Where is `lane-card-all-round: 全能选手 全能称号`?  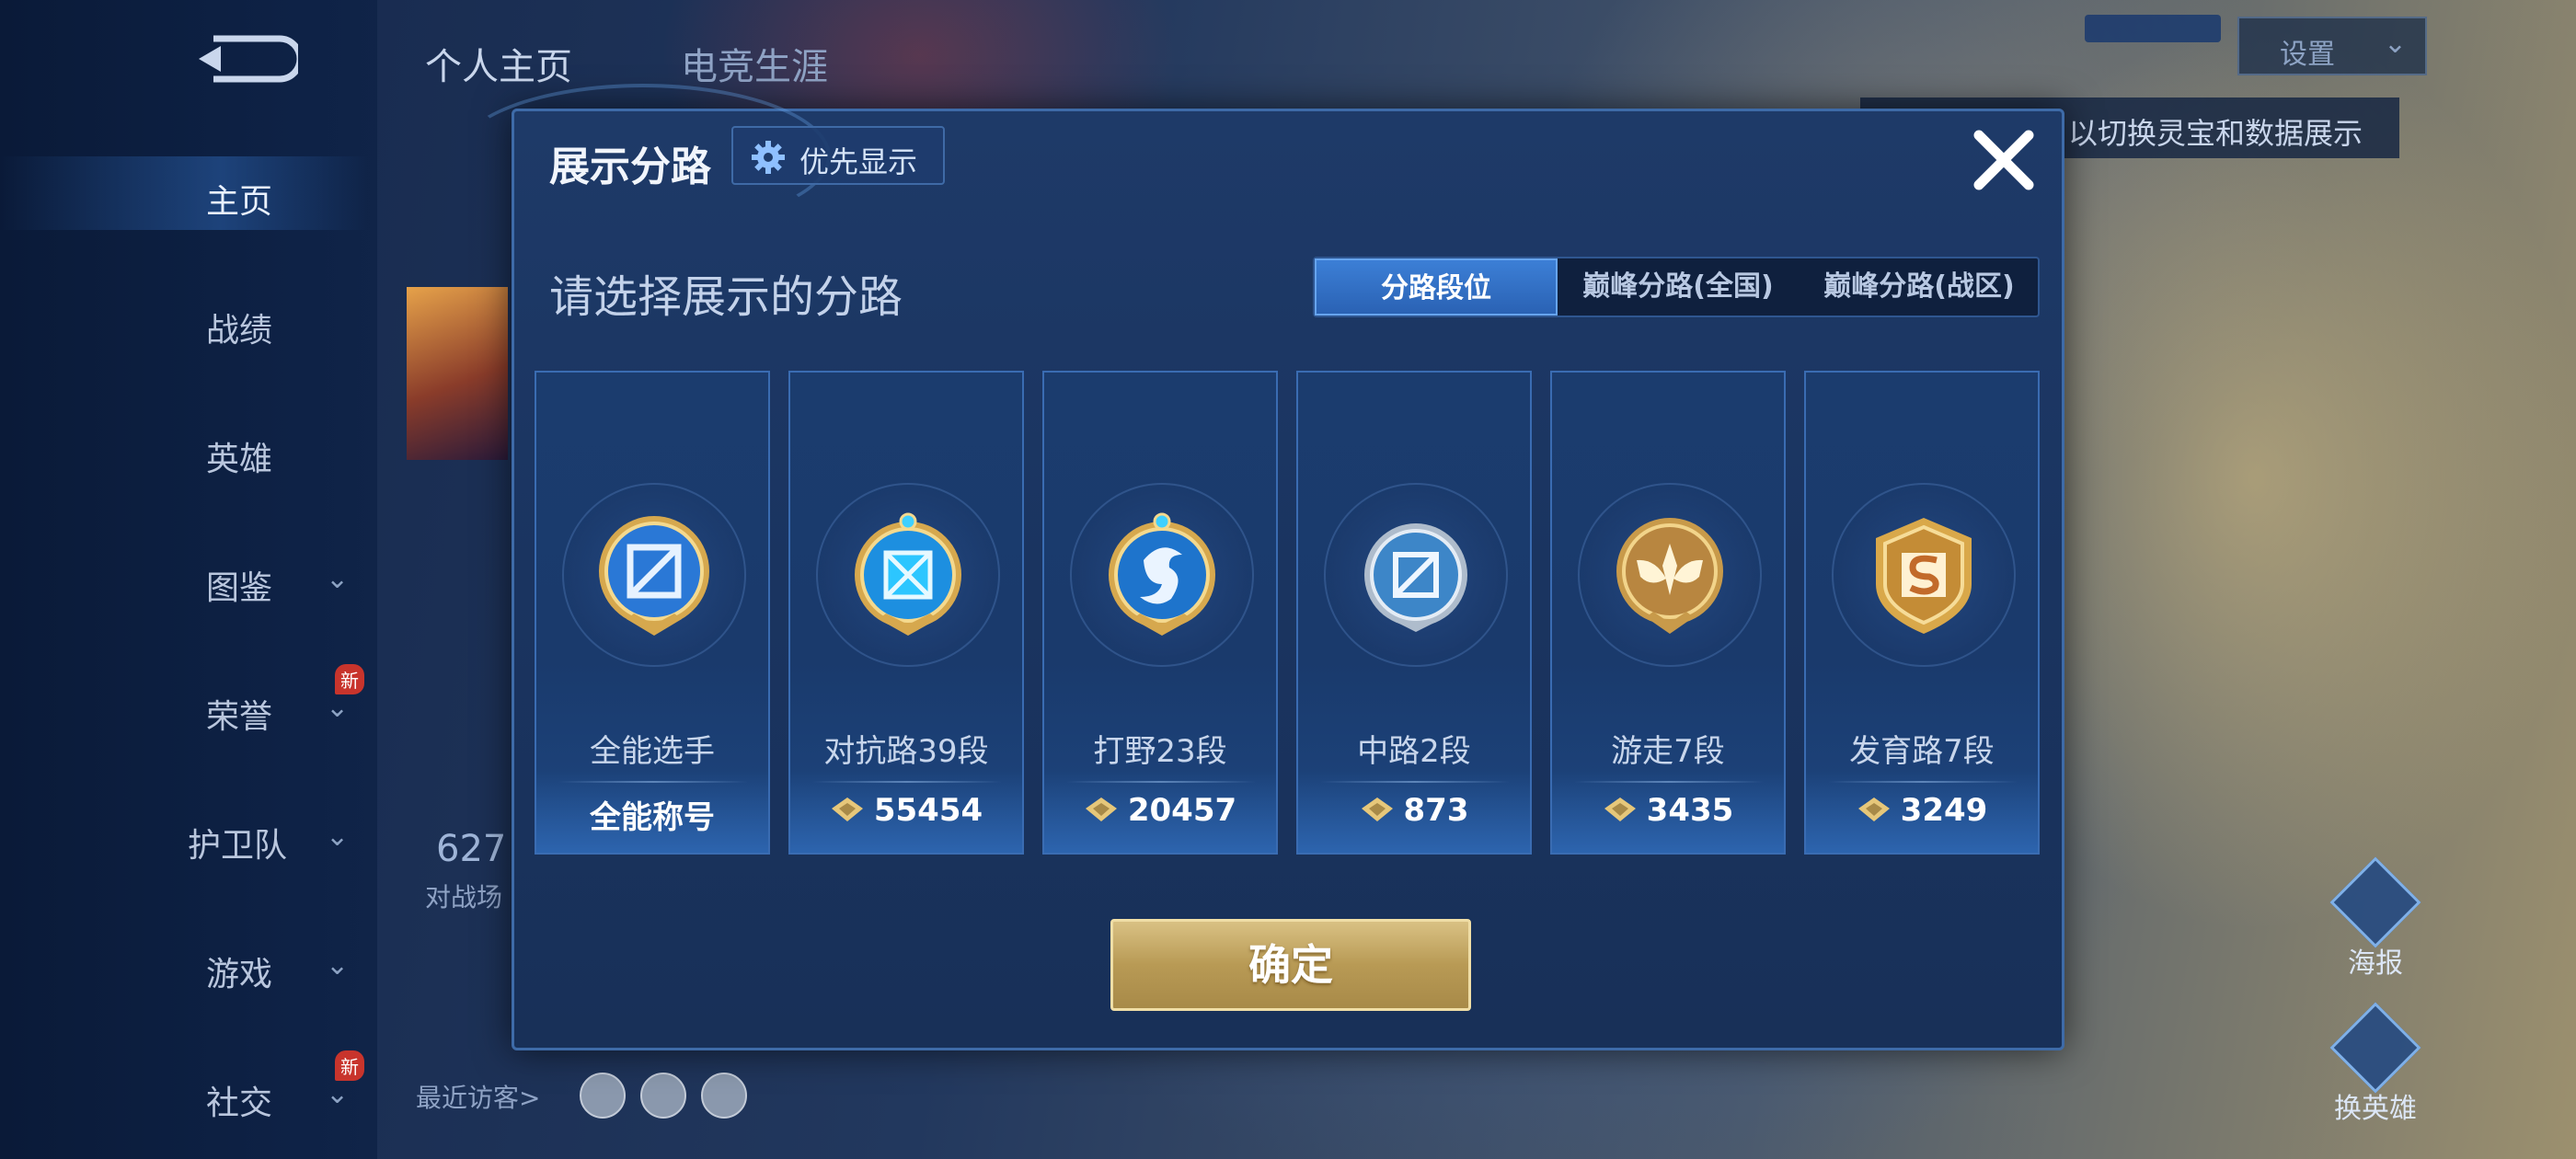 lane-card-all-round: 全能选手 全能称号 is located at coordinates (652, 613).